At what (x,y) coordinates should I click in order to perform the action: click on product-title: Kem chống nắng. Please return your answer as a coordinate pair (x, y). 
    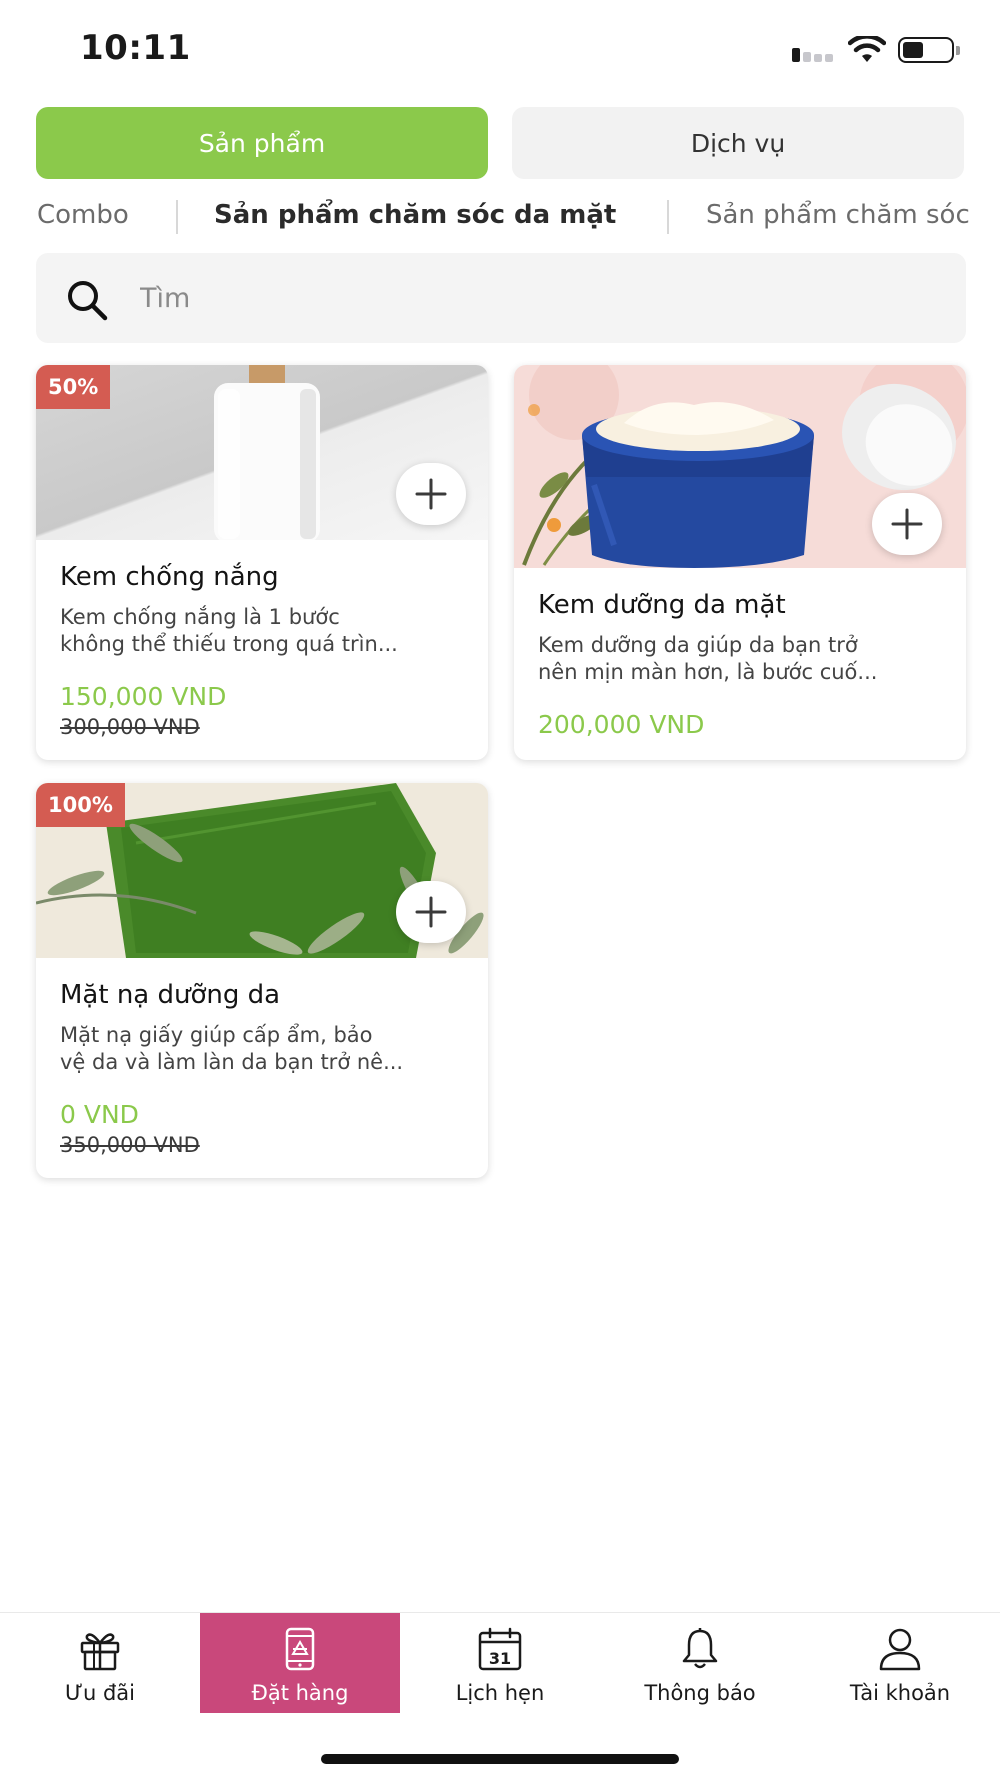
    Looking at the image, I should click on (169, 577).